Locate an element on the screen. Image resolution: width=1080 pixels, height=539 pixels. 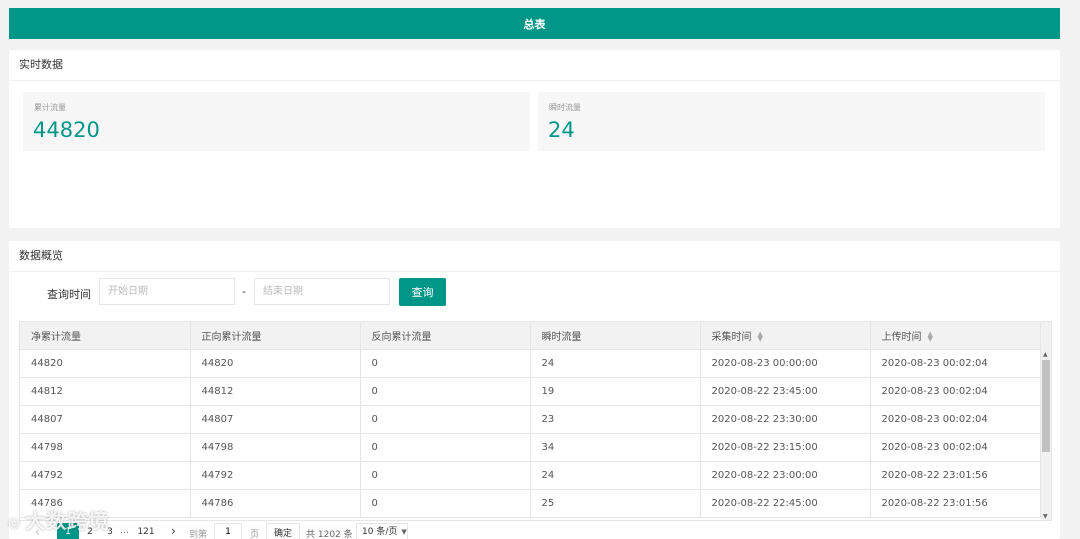
table-cell: 34 is located at coordinates (615, 447).